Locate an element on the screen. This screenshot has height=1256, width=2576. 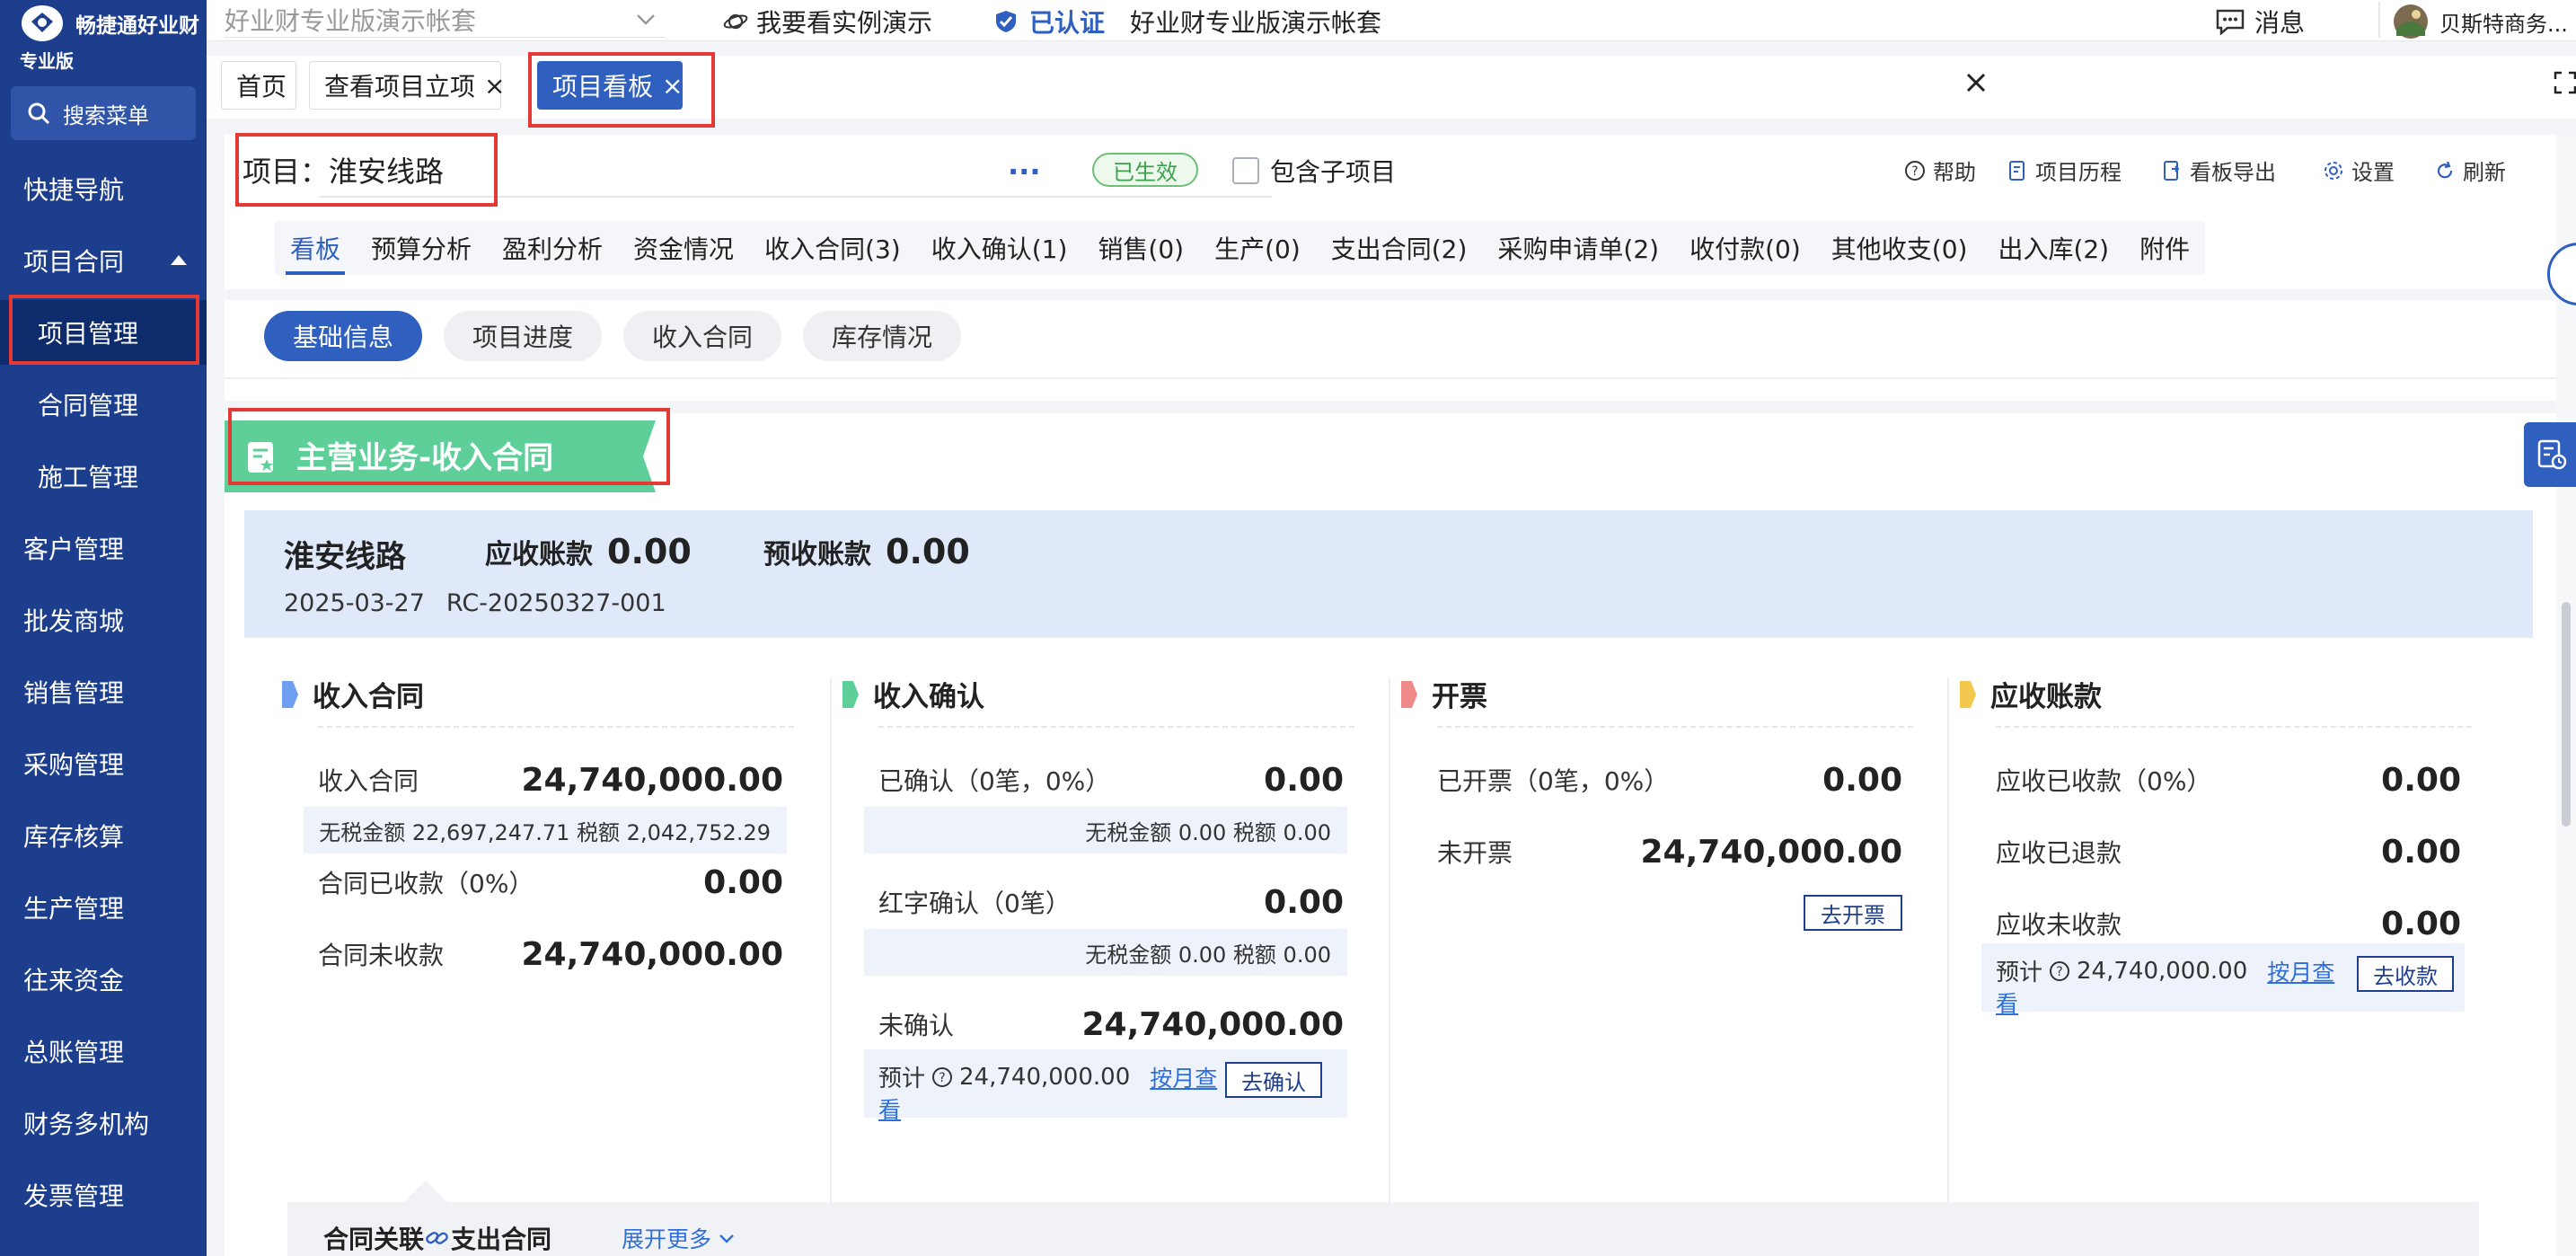
account-select: 好业财专业版演示帐套 is located at coordinates (445, 20).